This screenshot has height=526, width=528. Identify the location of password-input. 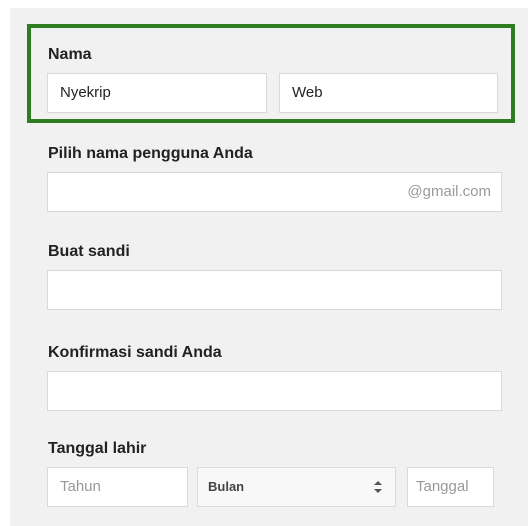
(274, 290).